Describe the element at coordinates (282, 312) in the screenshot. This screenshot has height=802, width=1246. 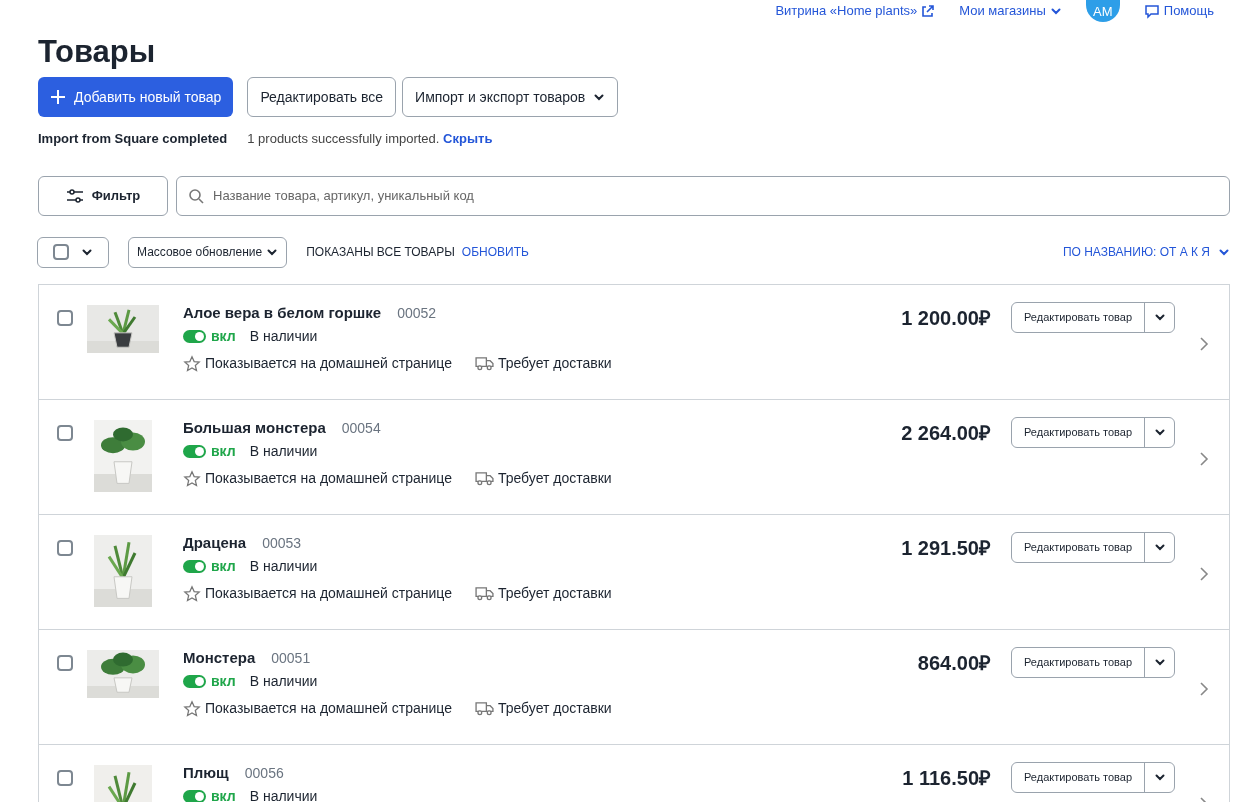
I see `product-name: Алое вера в белом горшке` at that location.